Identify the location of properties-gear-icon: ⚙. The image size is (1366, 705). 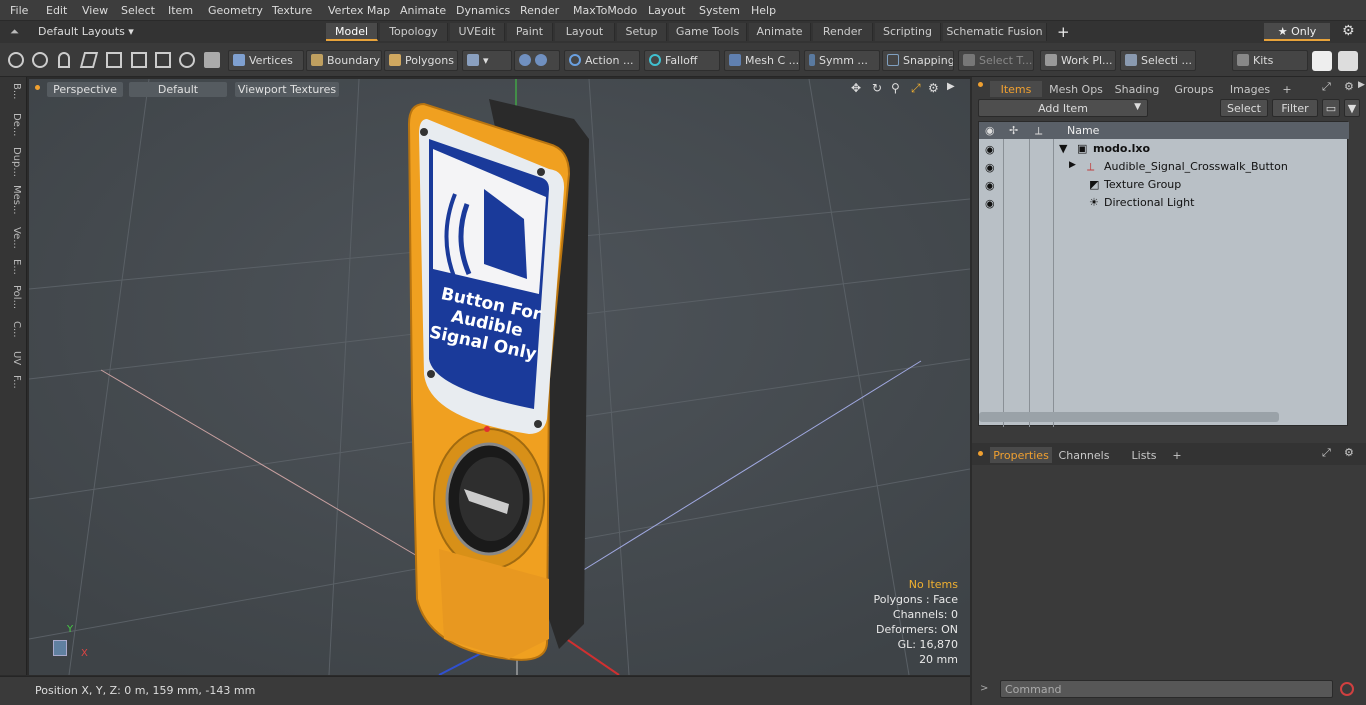
(1349, 452).